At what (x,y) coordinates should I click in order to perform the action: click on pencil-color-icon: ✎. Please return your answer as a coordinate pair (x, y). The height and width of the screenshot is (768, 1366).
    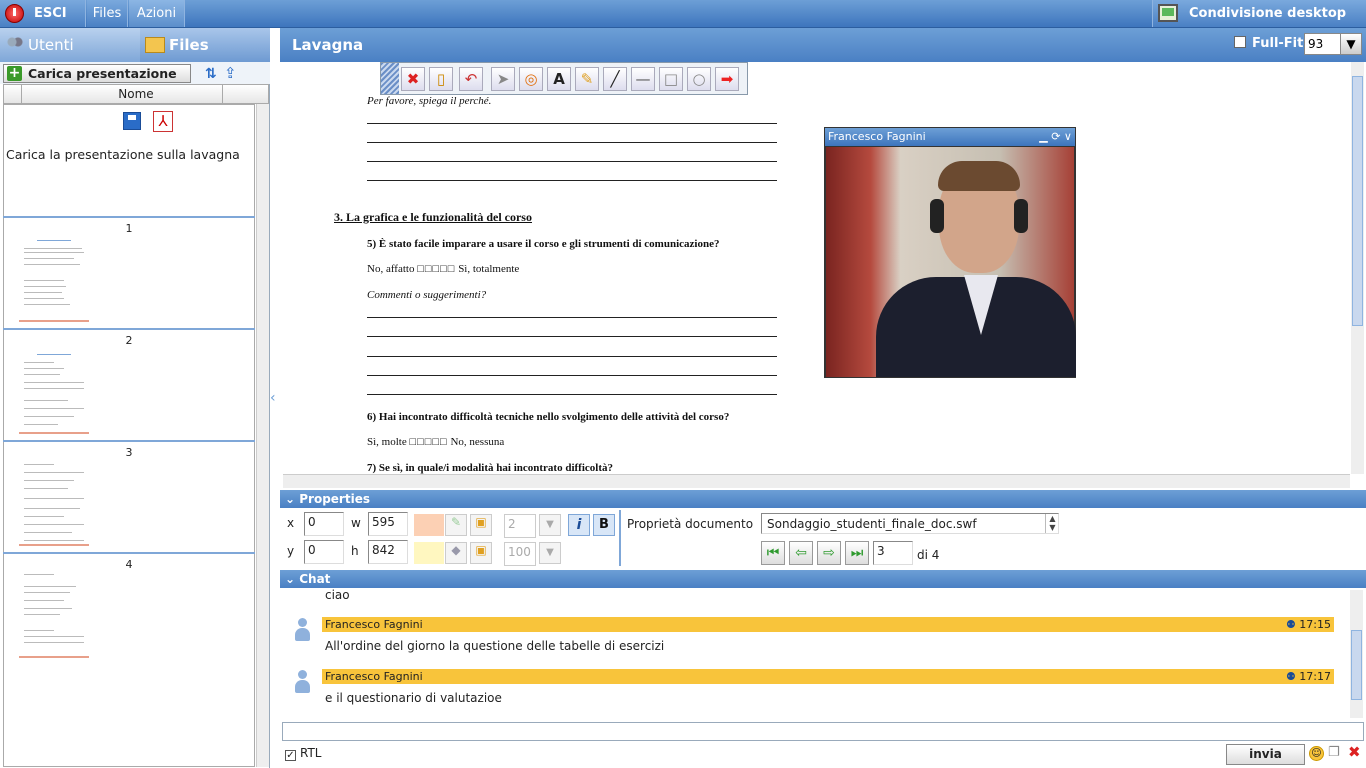
    Looking at the image, I should click on (456, 525).